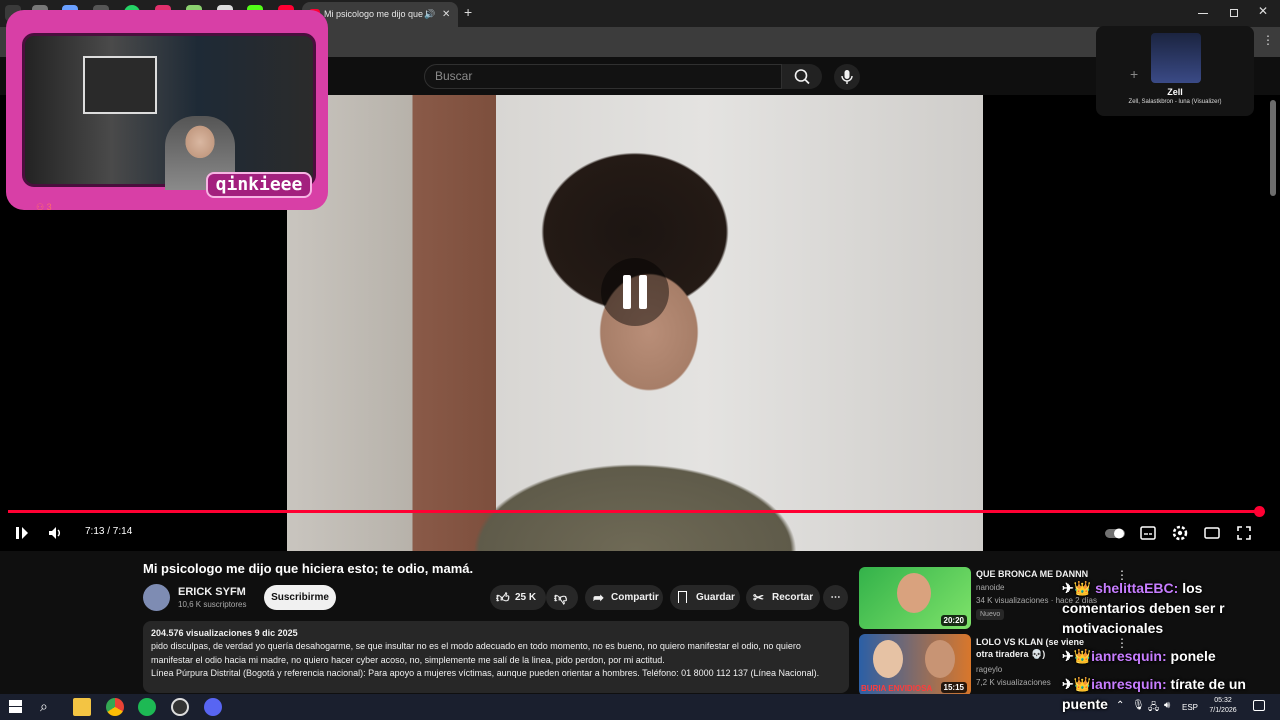 The width and height of the screenshot is (1280, 720). Describe the element at coordinates (1234, 13) in the screenshot. I see `restore-icon` at that location.